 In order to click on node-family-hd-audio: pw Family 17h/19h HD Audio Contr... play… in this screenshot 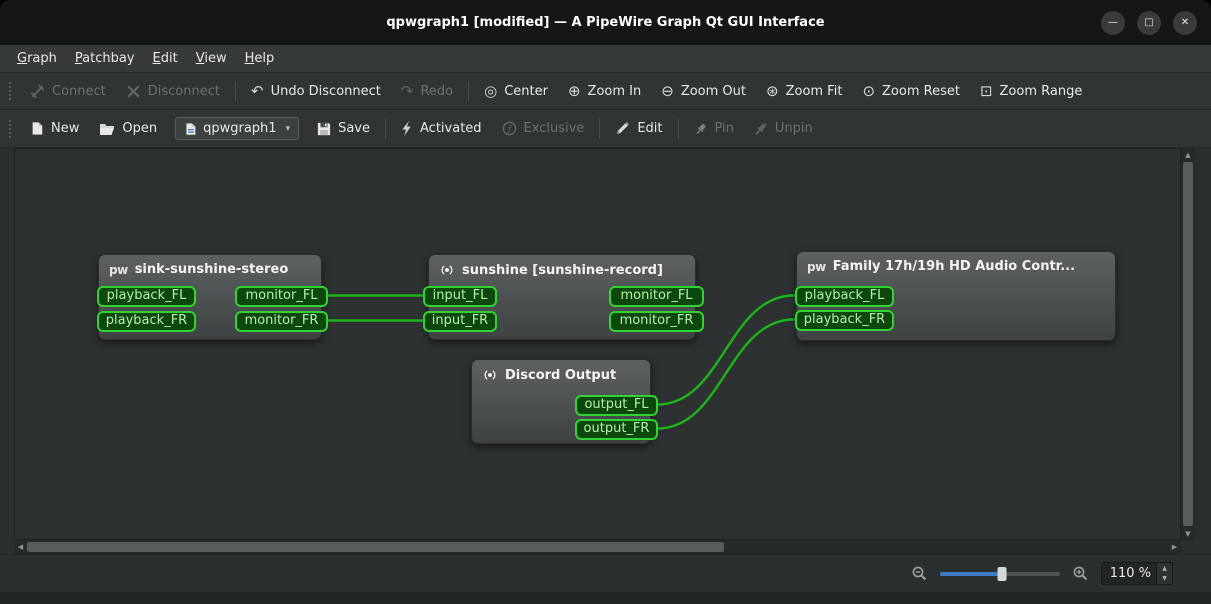, I will do `click(955, 296)`.